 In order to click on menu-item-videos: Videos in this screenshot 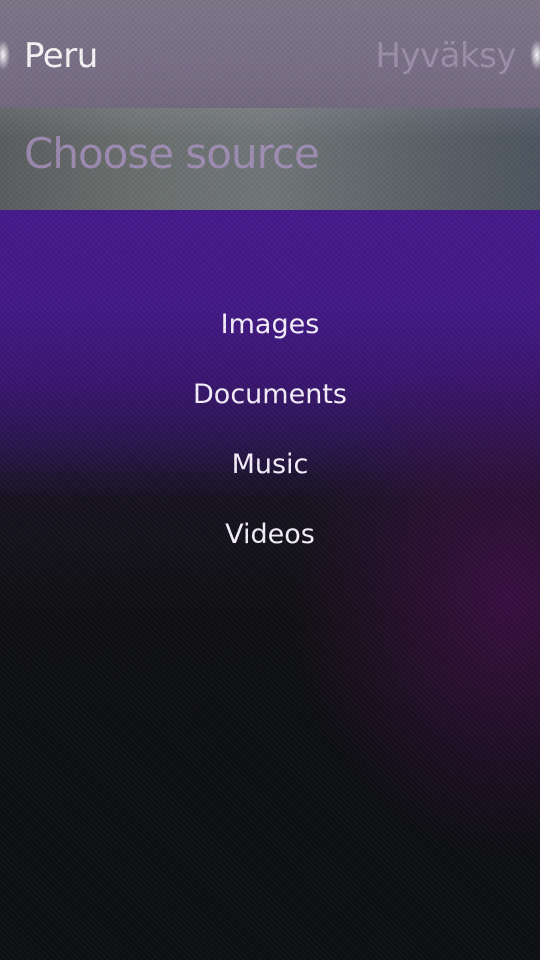, I will do `click(270, 535)`.